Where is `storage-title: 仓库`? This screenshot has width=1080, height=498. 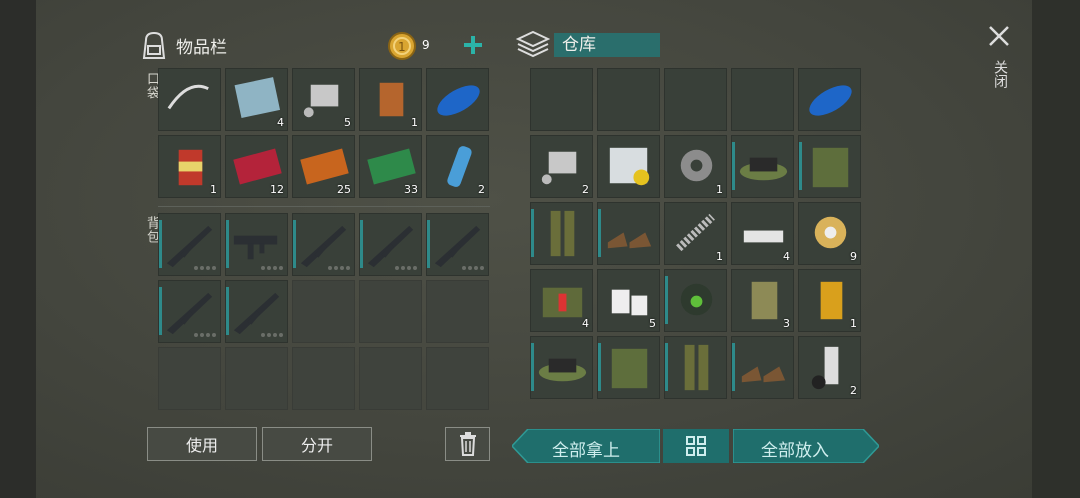 storage-title: 仓库 is located at coordinates (607, 45).